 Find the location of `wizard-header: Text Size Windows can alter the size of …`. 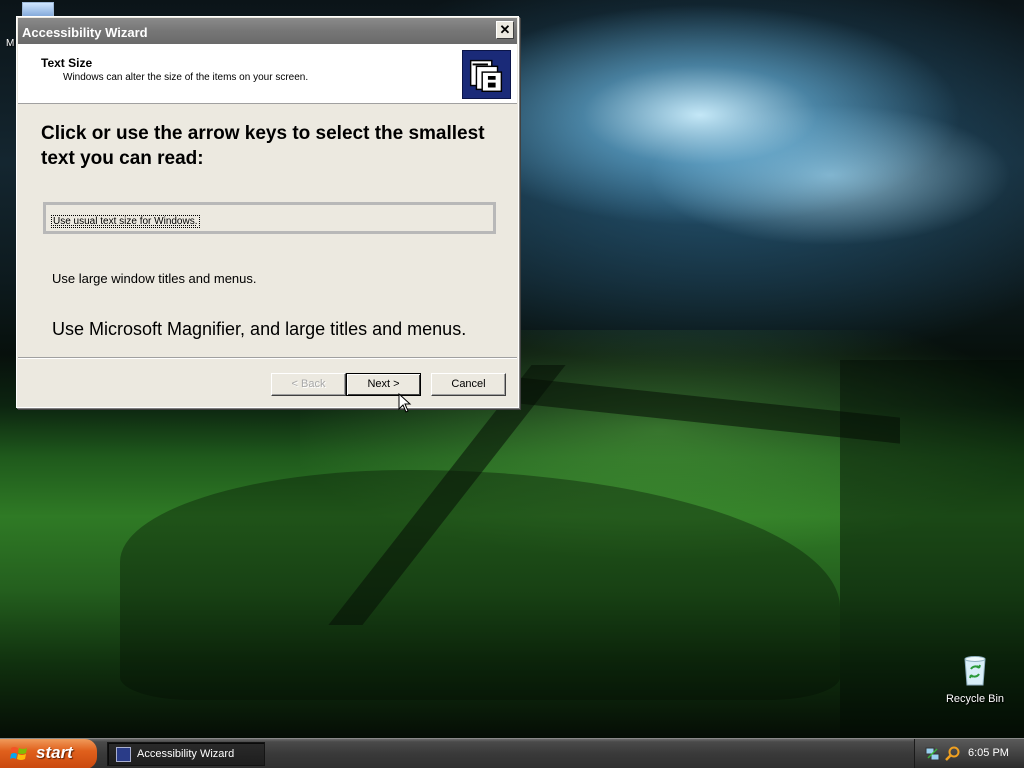

wizard-header: Text Size Windows can alter the size of … is located at coordinates (267, 74).